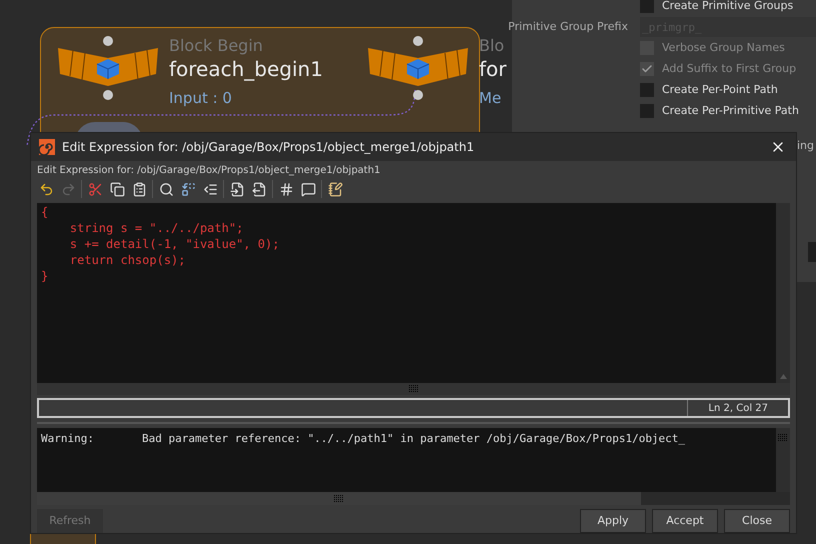  What do you see at coordinates (201, 98) in the screenshot?
I see `node-info: Input : 0` at bounding box center [201, 98].